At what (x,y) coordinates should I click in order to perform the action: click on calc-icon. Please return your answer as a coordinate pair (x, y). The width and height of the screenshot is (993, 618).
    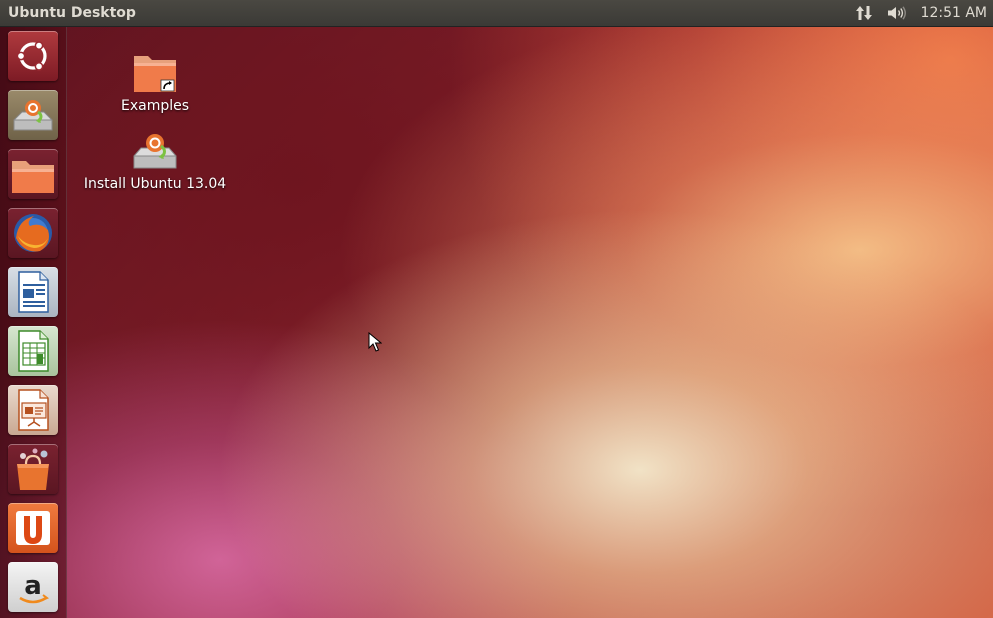
    Looking at the image, I should click on (33, 351).